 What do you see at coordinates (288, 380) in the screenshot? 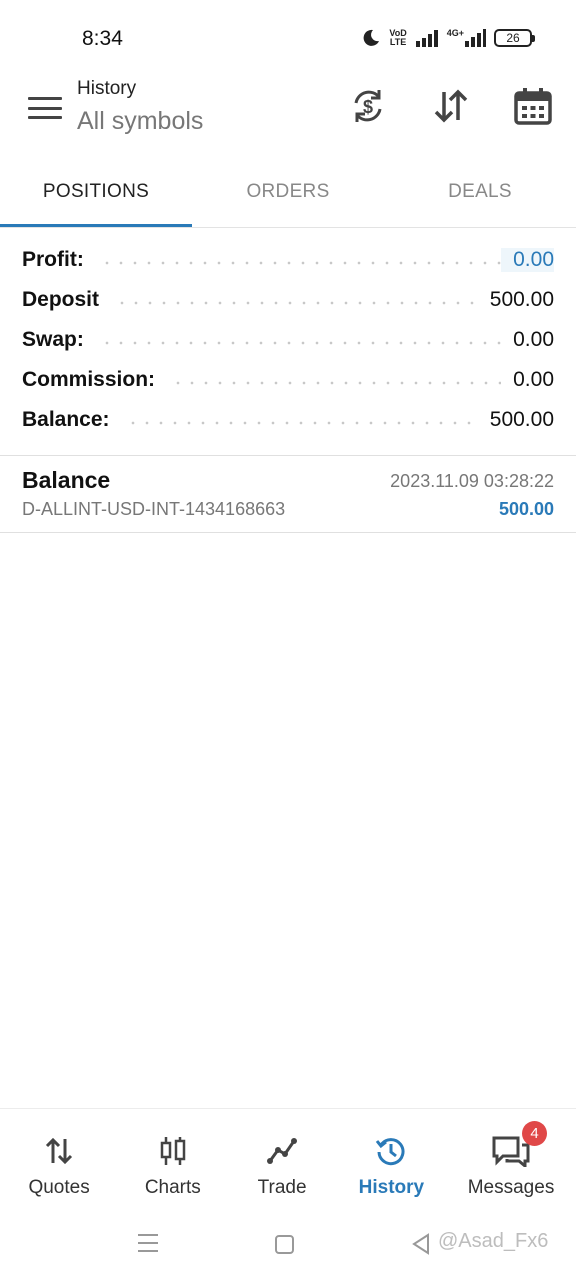
I see `summary-row-commission: Commission: 0.00` at bounding box center [288, 380].